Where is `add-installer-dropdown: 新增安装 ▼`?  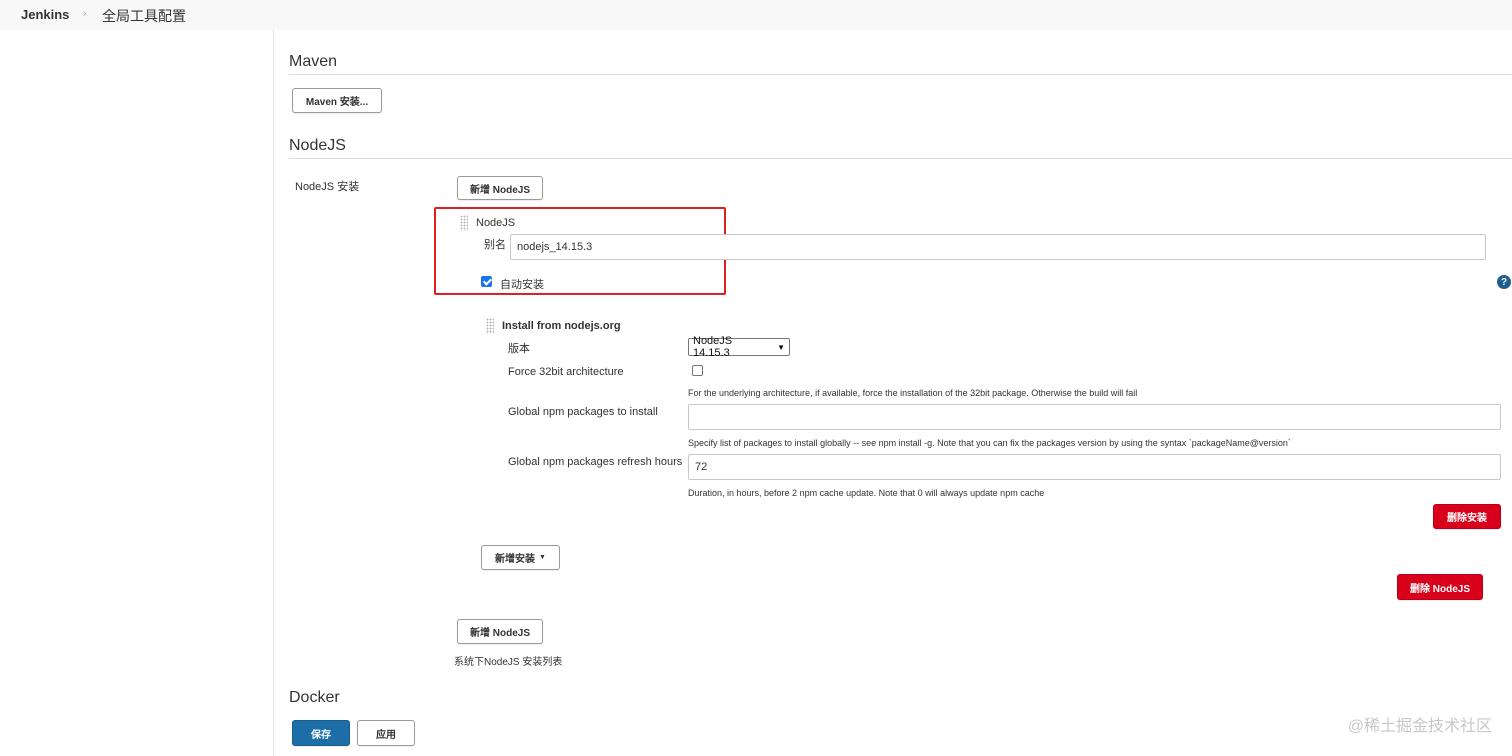 add-installer-dropdown: 新增安装 ▼ is located at coordinates (520, 557).